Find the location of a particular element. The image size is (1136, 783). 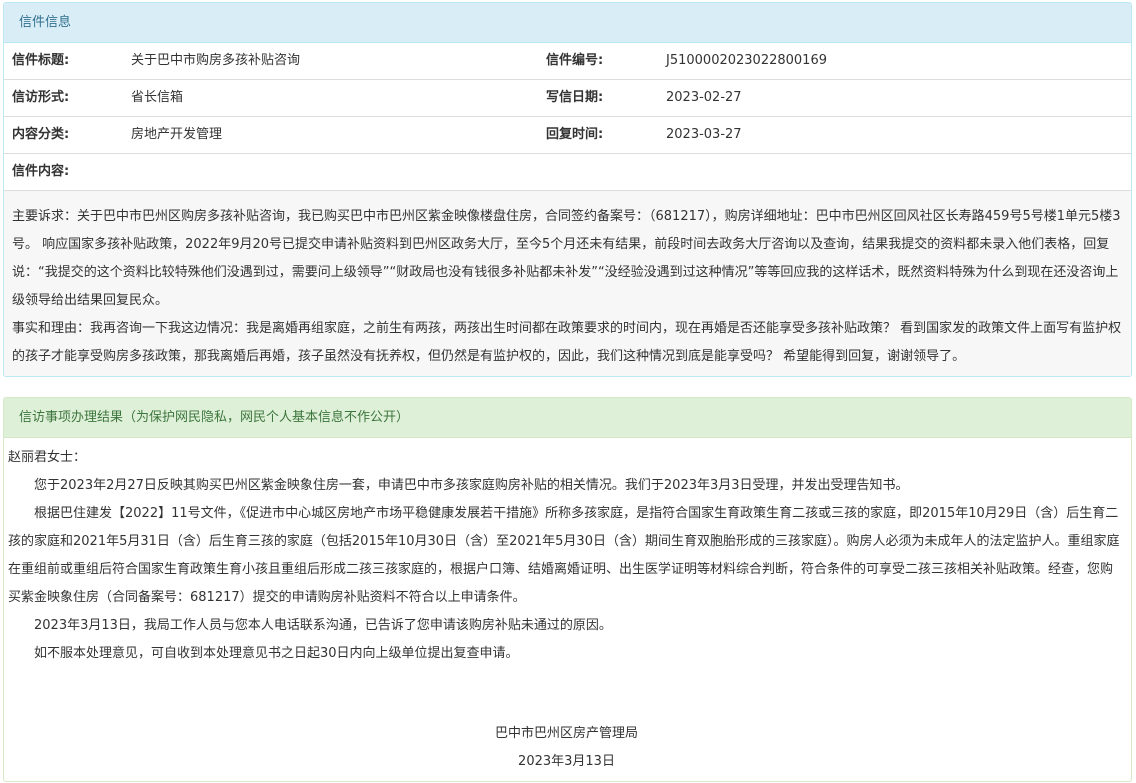

value-content-category: 房地产开发管理 is located at coordinates (177, 134).